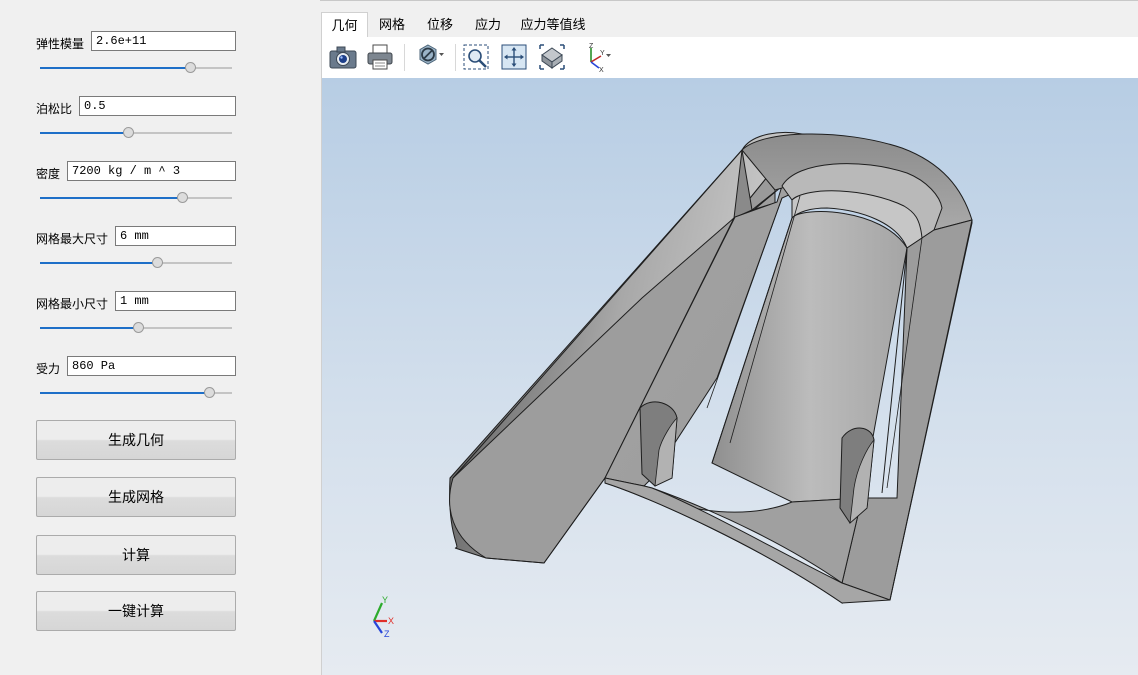 This screenshot has height=675, width=1138. I want to click on param-label: 弹性模量, so click(60, 44).